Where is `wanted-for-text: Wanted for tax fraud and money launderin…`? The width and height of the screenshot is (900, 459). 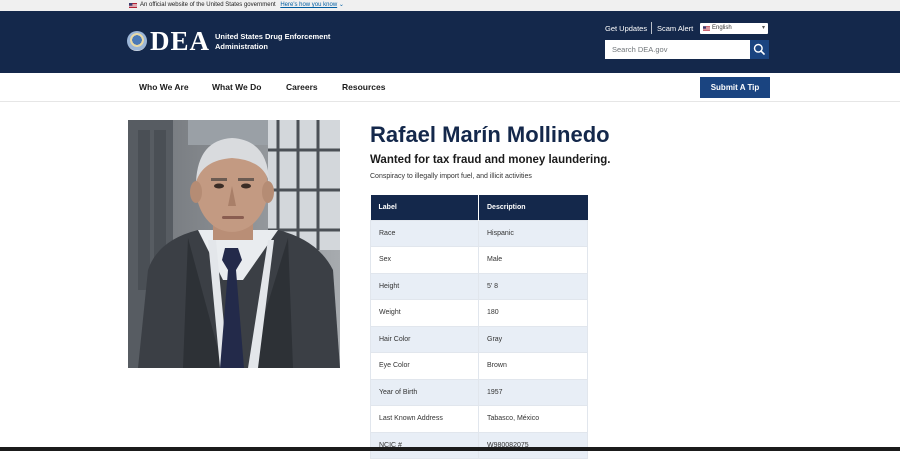 wanted-for-text: Wanted for tax fraud and money launderin… is located at coordinates (490, 160).